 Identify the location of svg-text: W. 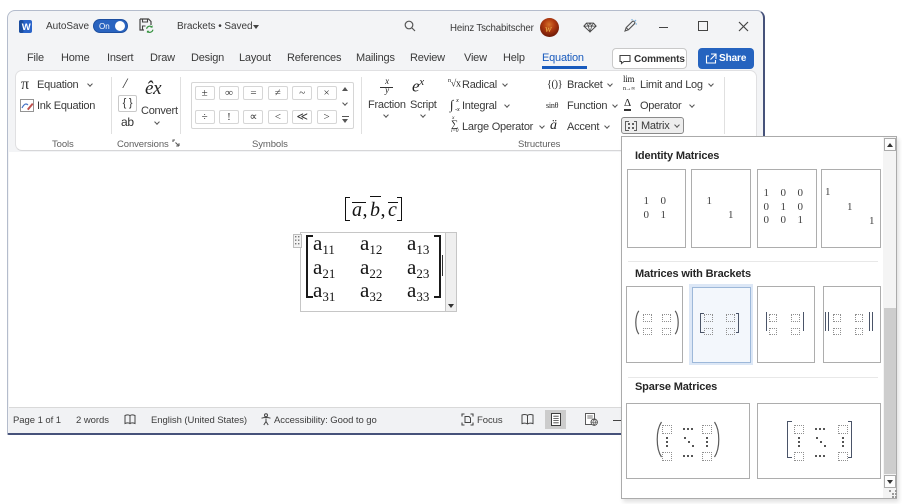
(26, 27).